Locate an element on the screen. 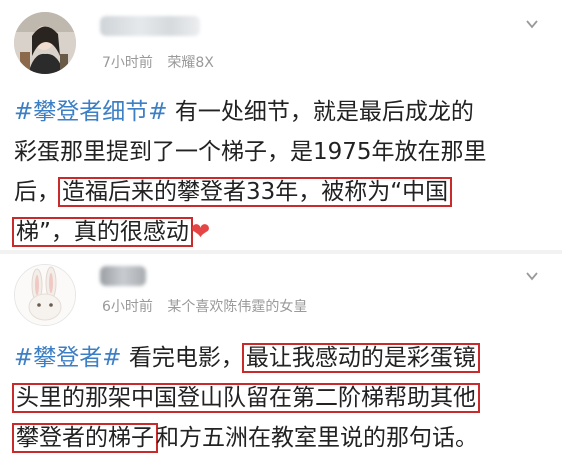 This screenshot has height=458, width=562. text-line: 后，造福后来的攀登者33年，被称为“中国 is located at coordinates (250, 192).